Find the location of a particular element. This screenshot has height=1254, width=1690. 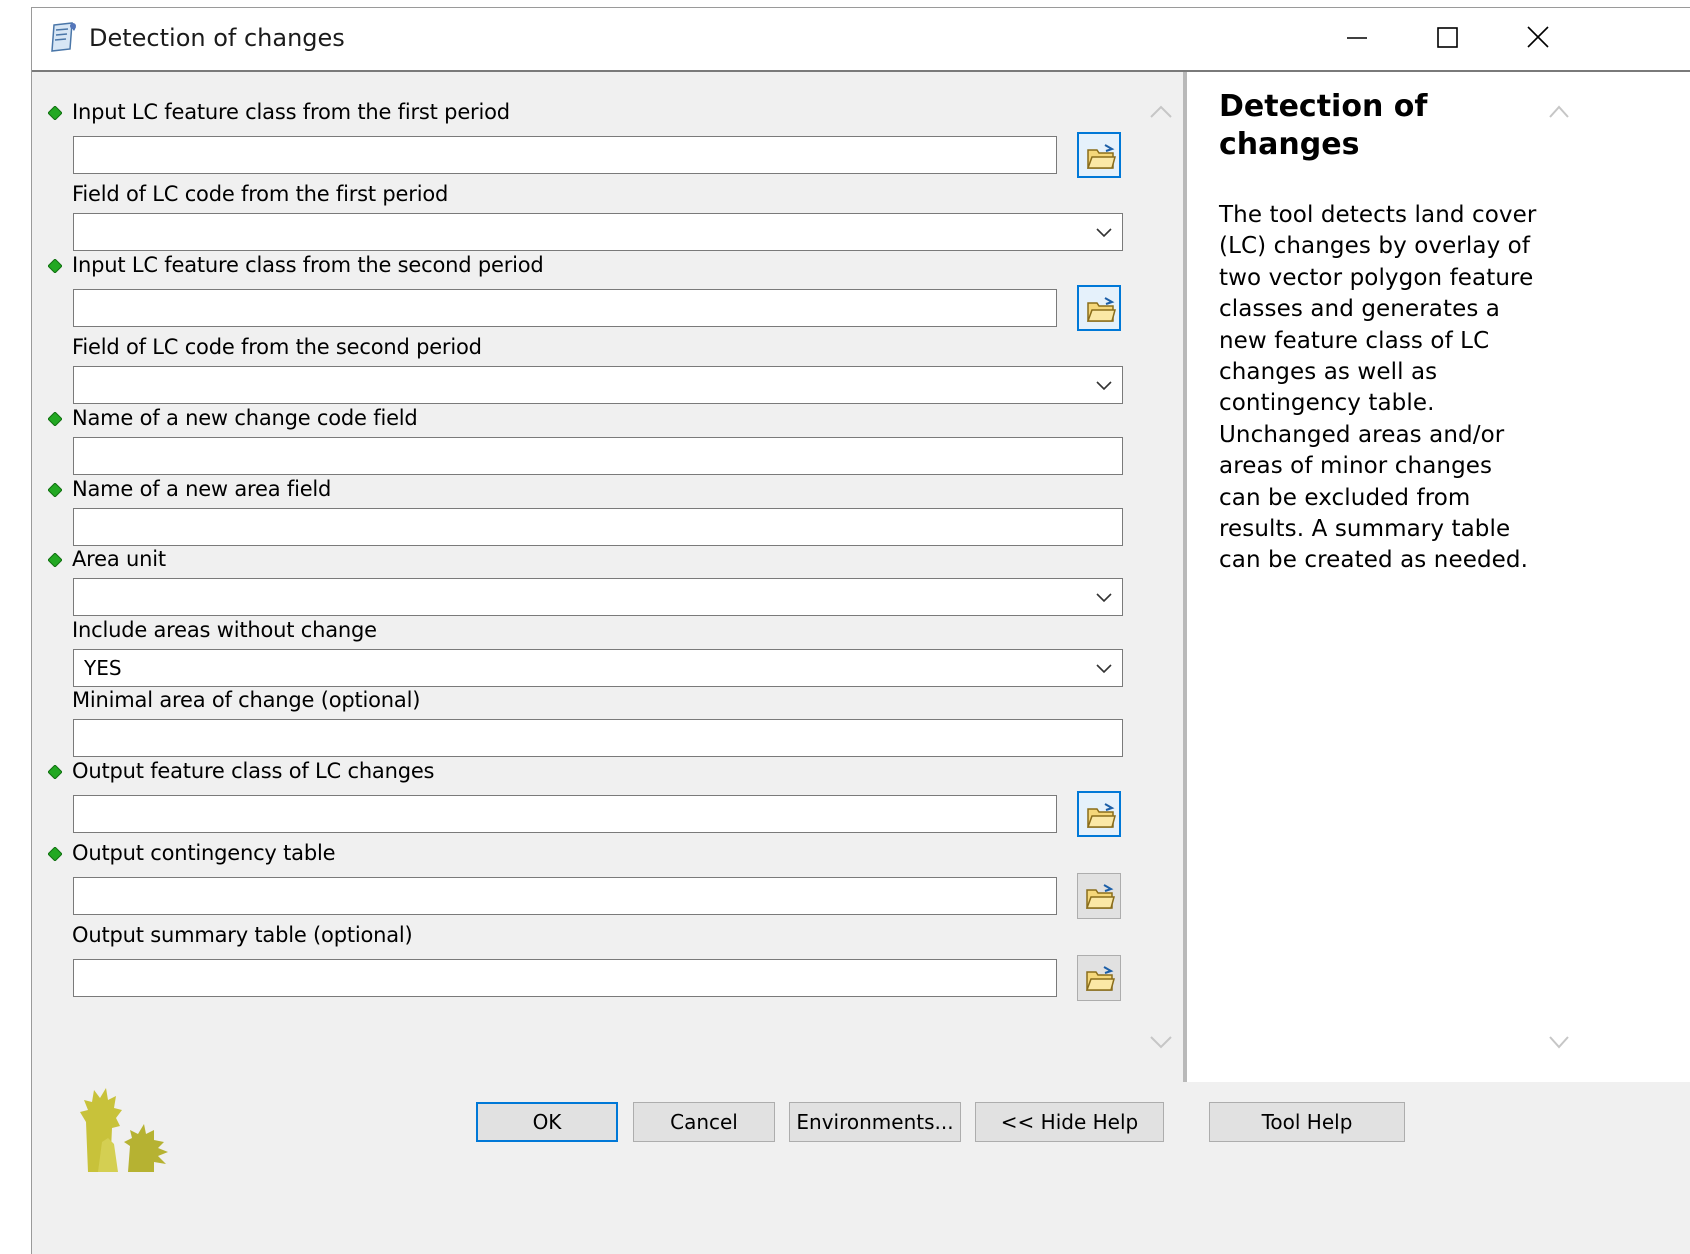

output-feature-class-input is located at coordinates (565, 814).